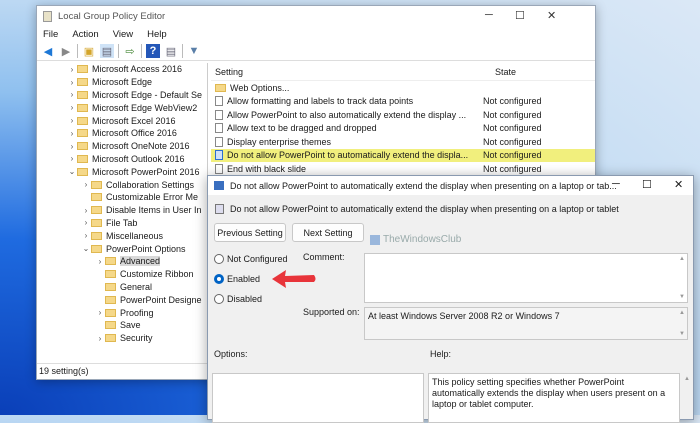 This screenshot has width=700, height=423. What do you see at coordinates (316, 51) in the screenshot?
I see `toolbar: ◀ ▶ ▣ ▤ ⇨ ? ▤ ▼` at bounding box center [316, 51].